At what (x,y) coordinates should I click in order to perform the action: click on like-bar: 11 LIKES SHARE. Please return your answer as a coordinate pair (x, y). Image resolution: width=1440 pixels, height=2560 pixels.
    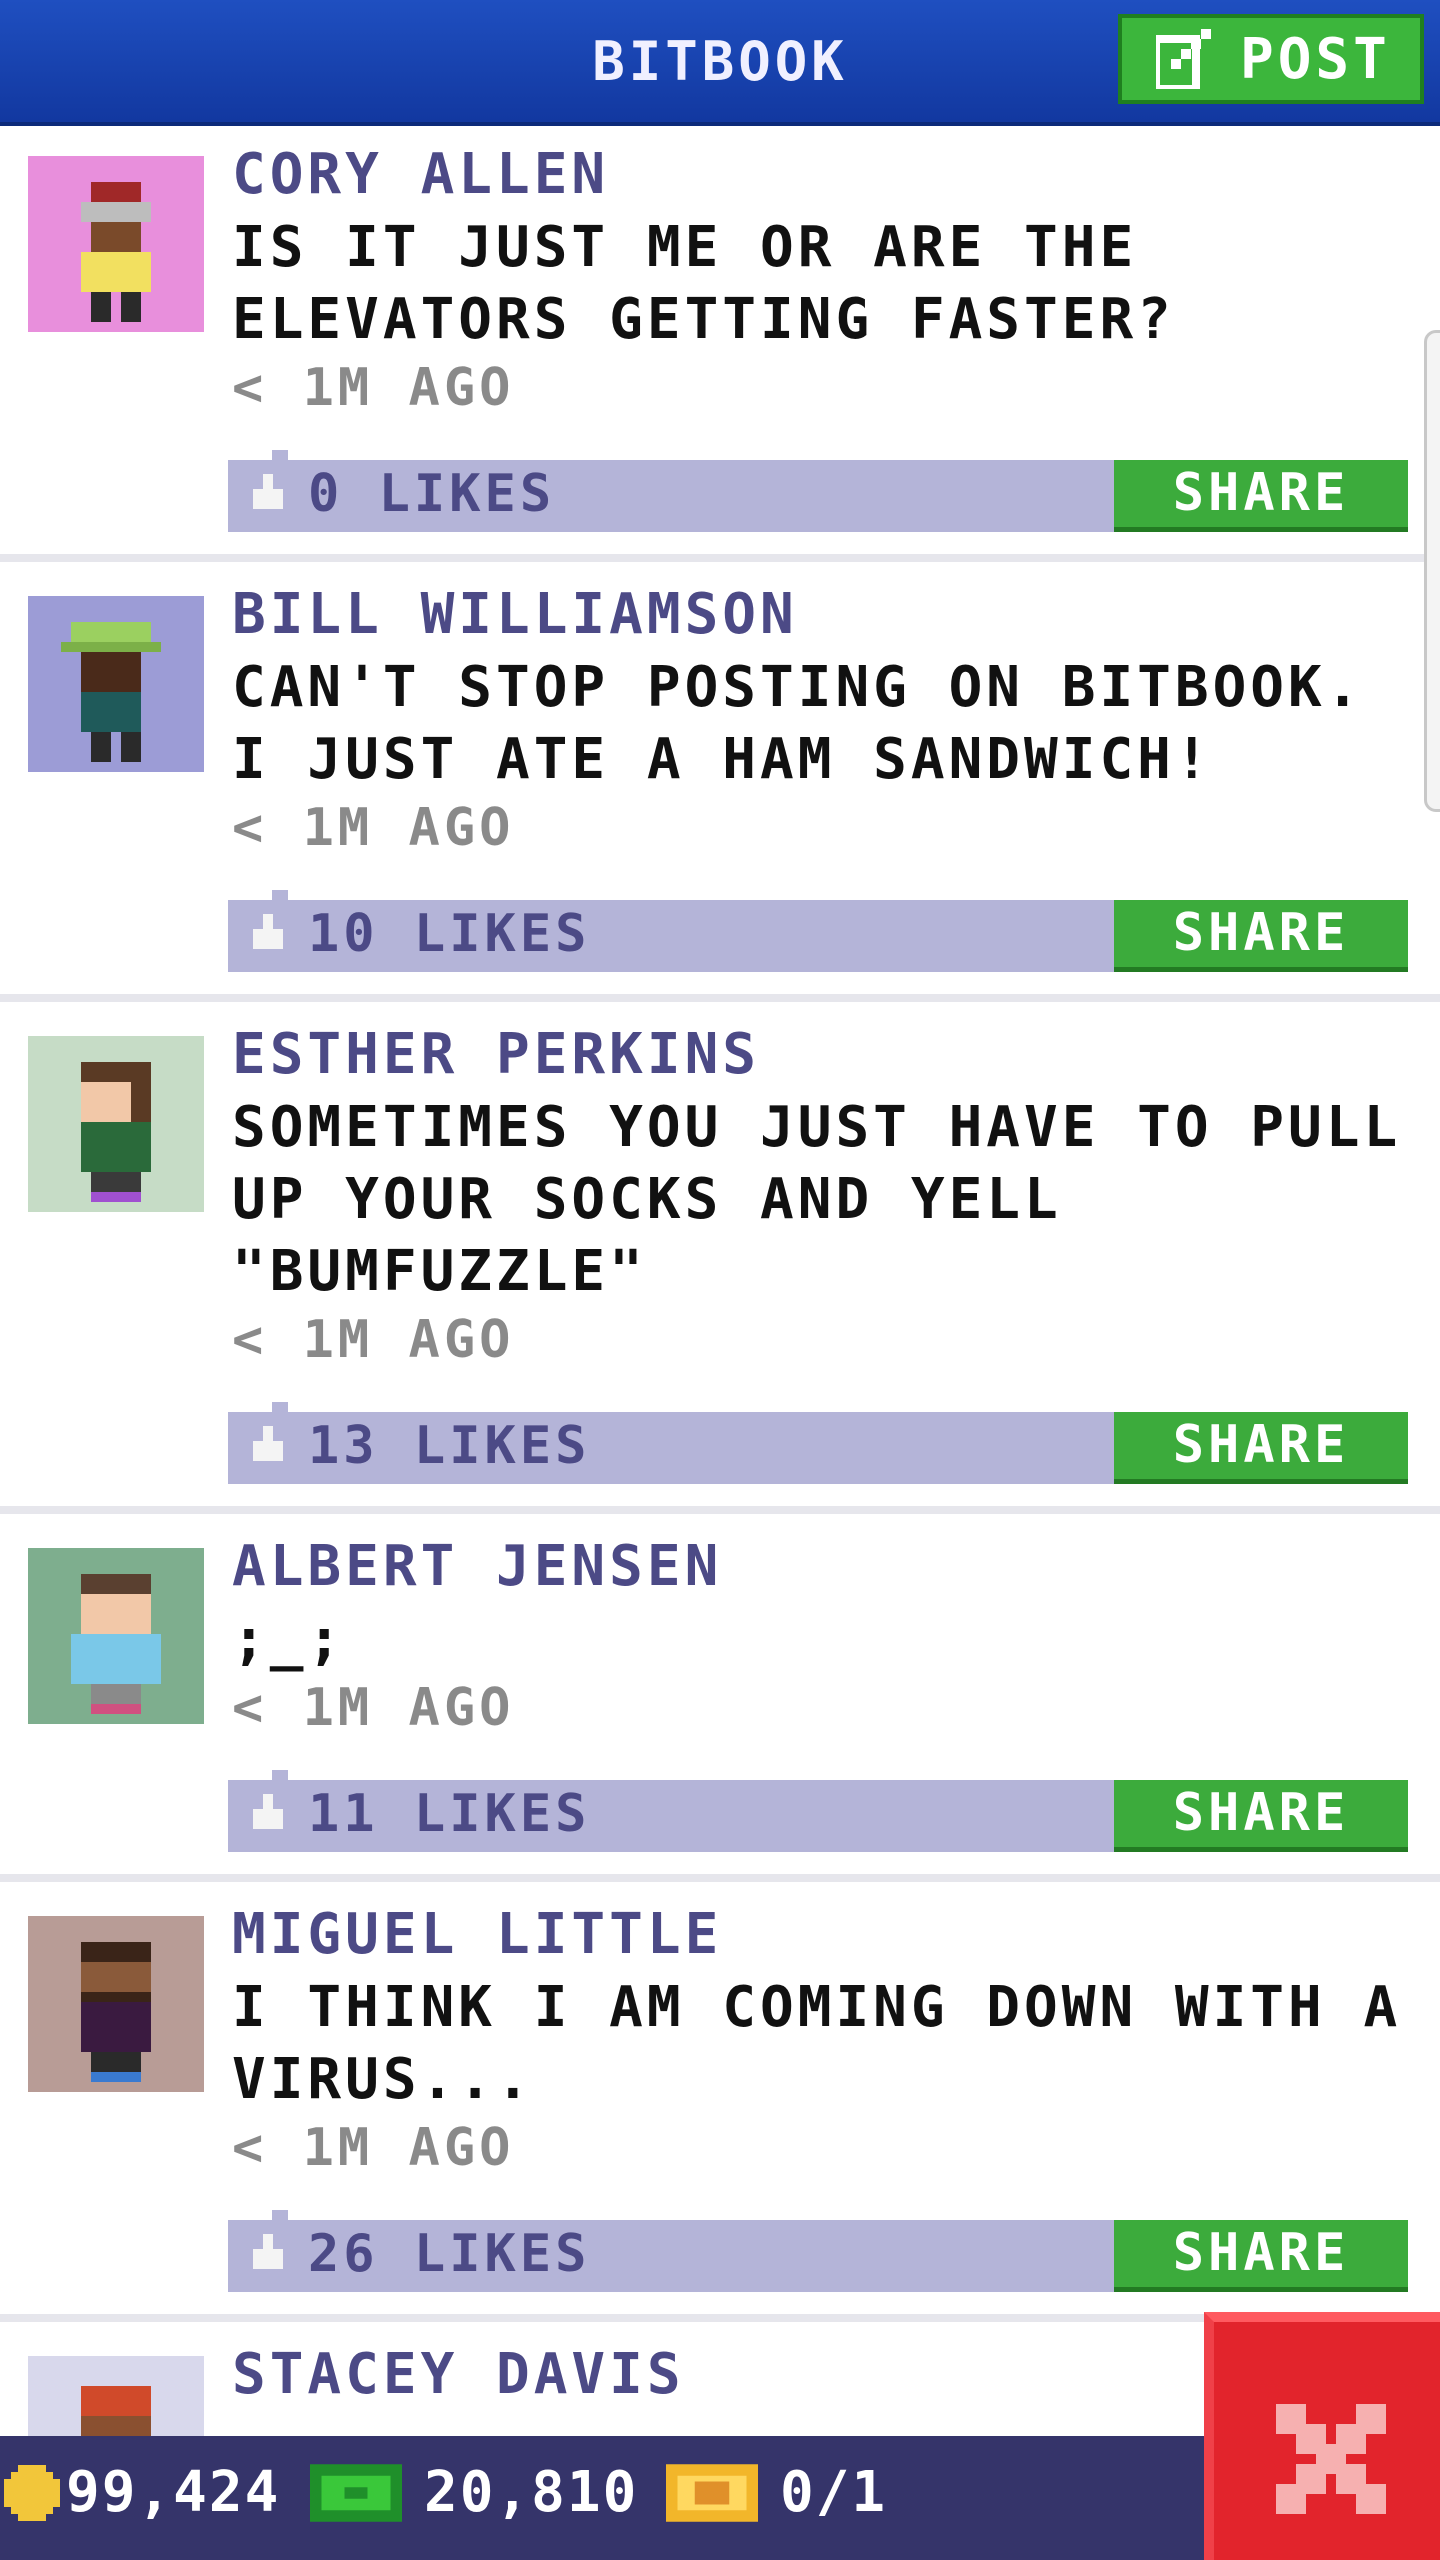
    Looking at the image, I should click on (818, 1811).